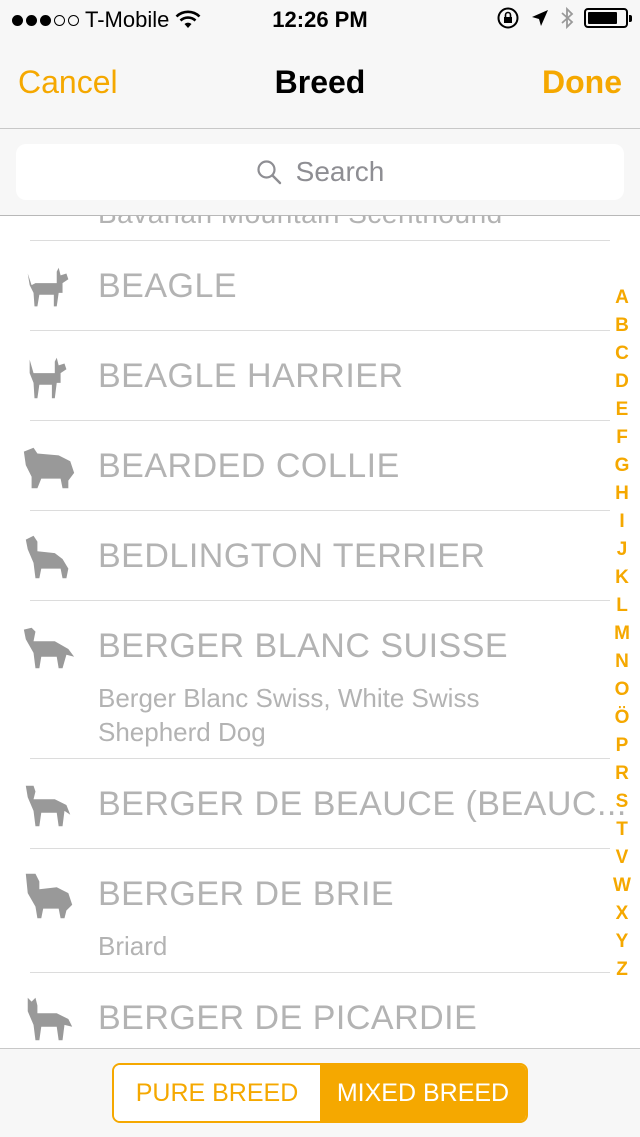 The height and width of the screenshot is (1137, 640). What do you see at coordinates (540, 18) in the screenshot?
I see `location-arrow-icon` at bounding box center [540, 18].